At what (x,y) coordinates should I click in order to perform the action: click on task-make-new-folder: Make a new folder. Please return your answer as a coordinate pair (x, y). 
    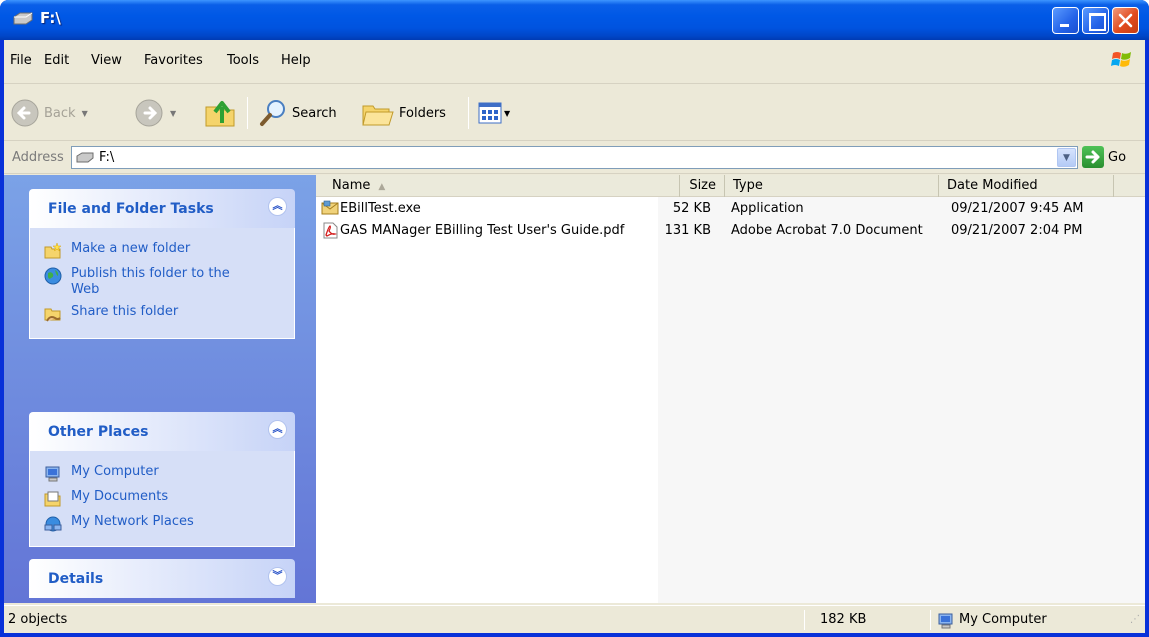
    Looking at the image, I should click on (162, 250).